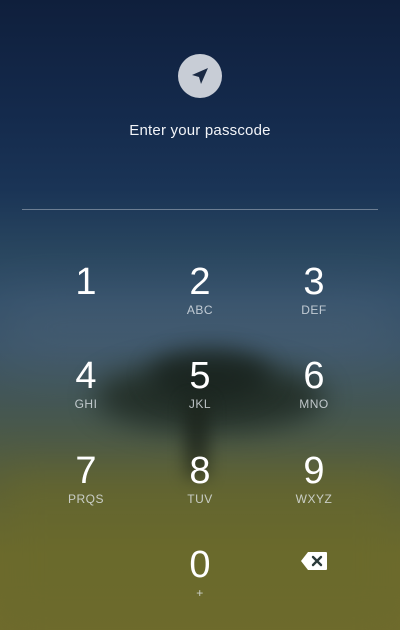 This screenshot has height=630, width=400. Describe the element at coordinates (200, 310) in the screenshot. I see `key-letters: ABC` at that location.